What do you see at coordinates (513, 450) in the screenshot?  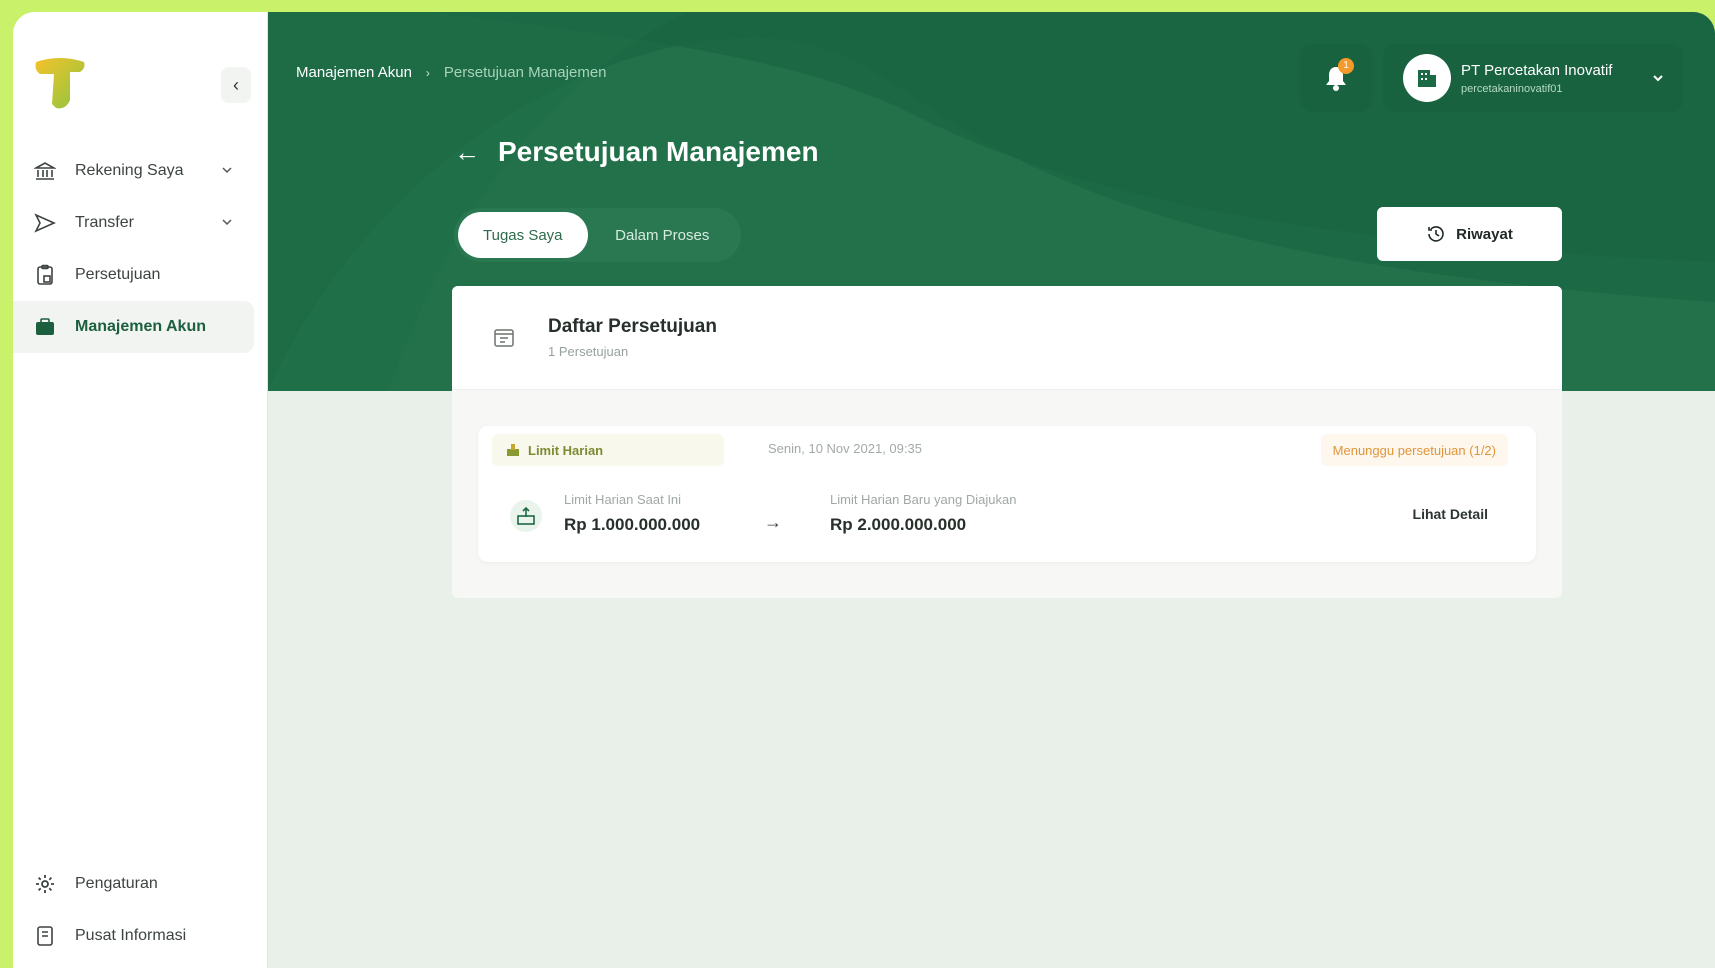 I see `limit-icon` at bounding box center [513, 450].